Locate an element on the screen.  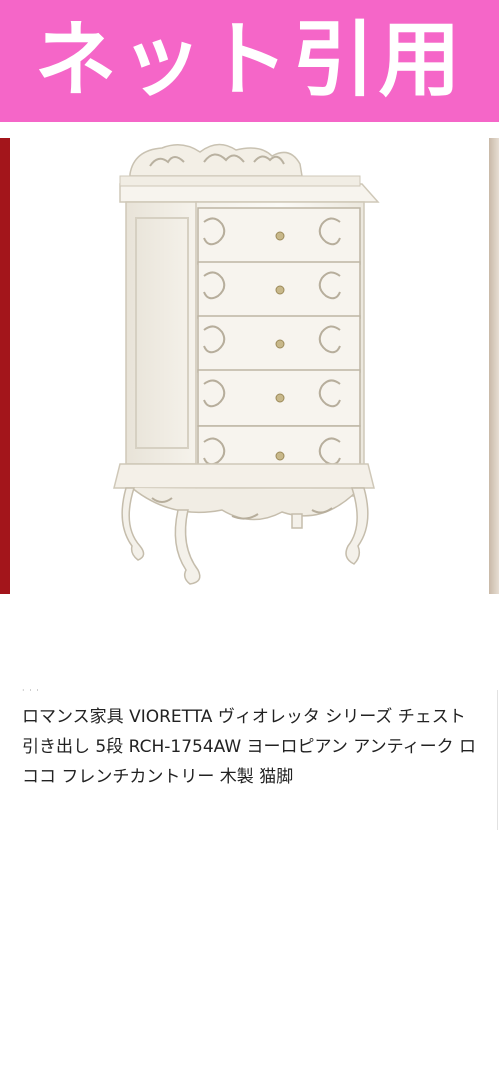
base-skirt is located at coordinates (244, 476).